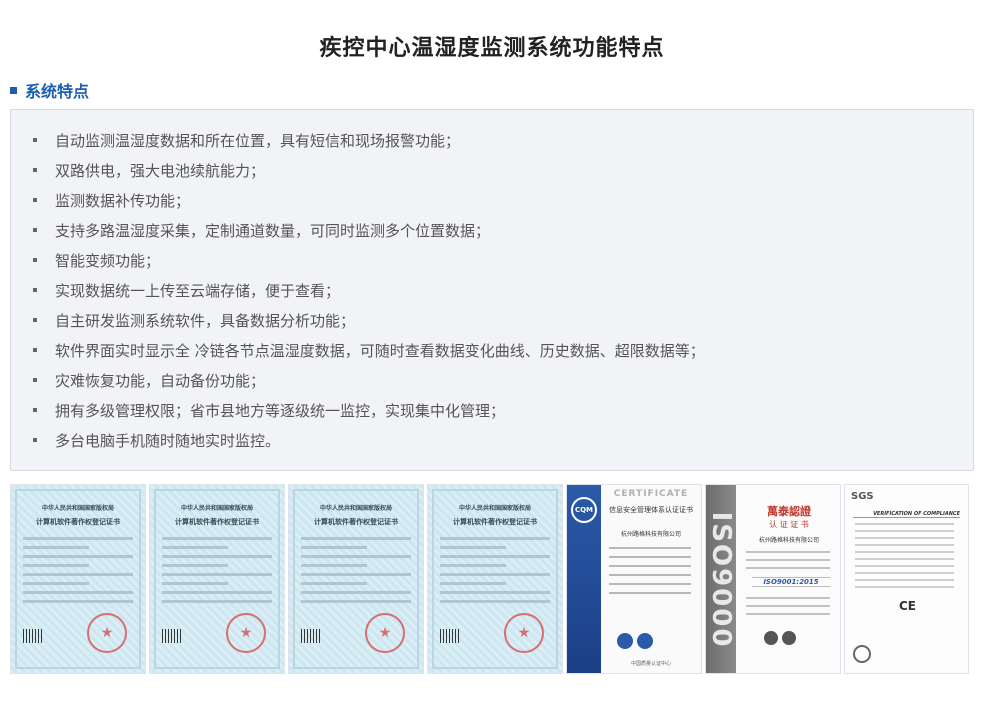  Describe the element at coordinates (492, 140) in the screenshot. I see `feature-item: 自动监测温湿度数据和所在位置，具有短信和现场报警功能；` at that location.